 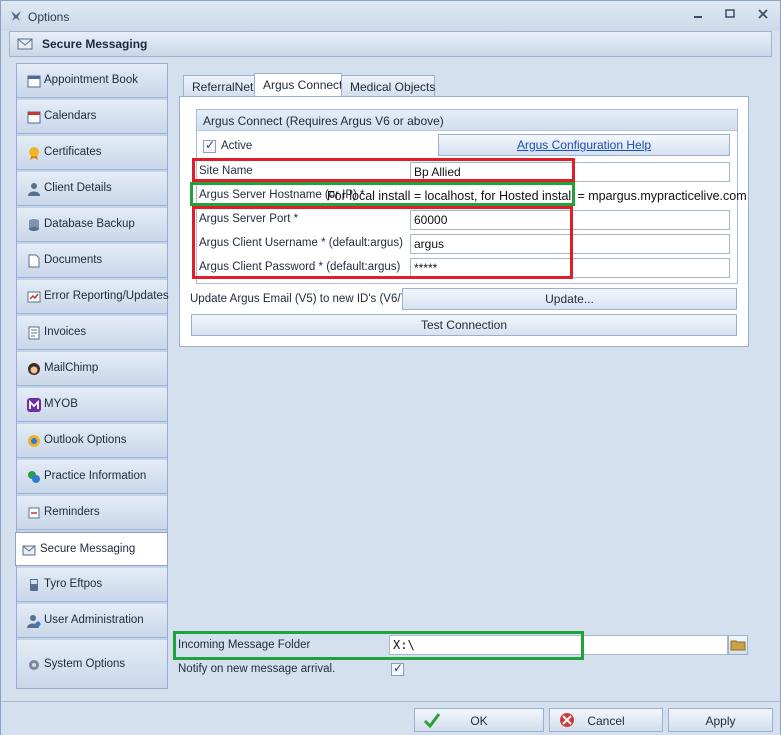 I want to click on tab-medical-objects: Medical Objects, so click(x=388, y=86).